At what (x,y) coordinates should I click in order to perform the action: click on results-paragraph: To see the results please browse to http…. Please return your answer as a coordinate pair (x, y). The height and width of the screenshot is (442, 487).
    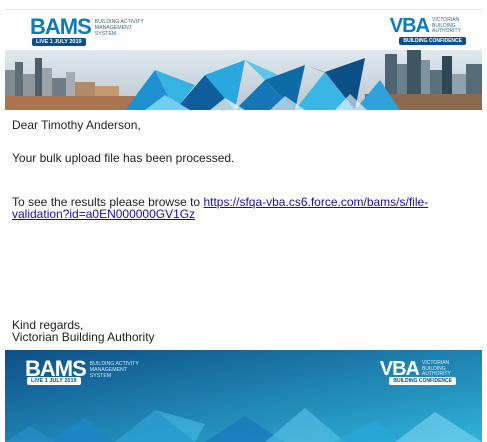
    Looking at the image, I should click on (242, 208).